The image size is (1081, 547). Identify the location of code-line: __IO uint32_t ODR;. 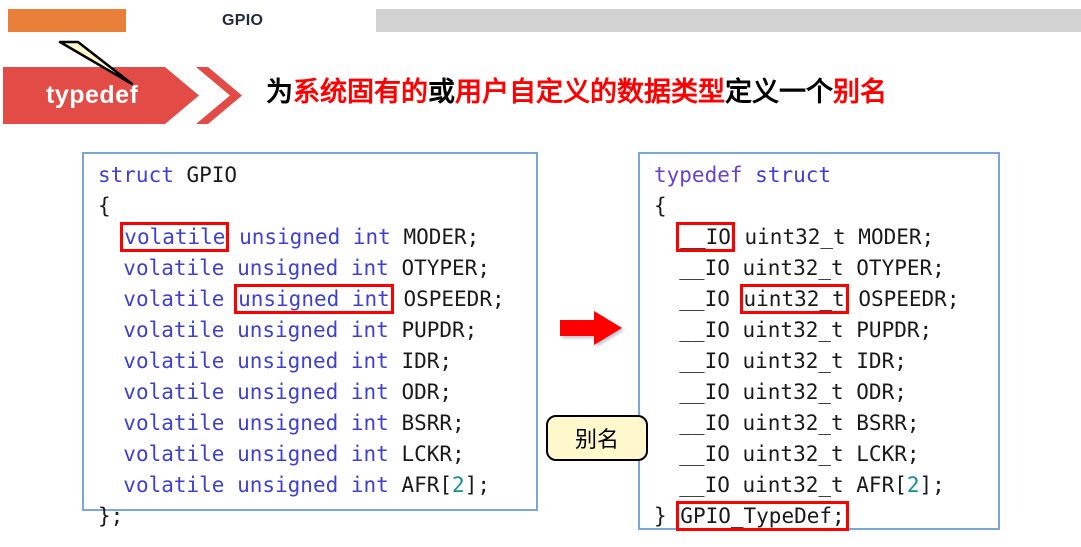
(806, 392).